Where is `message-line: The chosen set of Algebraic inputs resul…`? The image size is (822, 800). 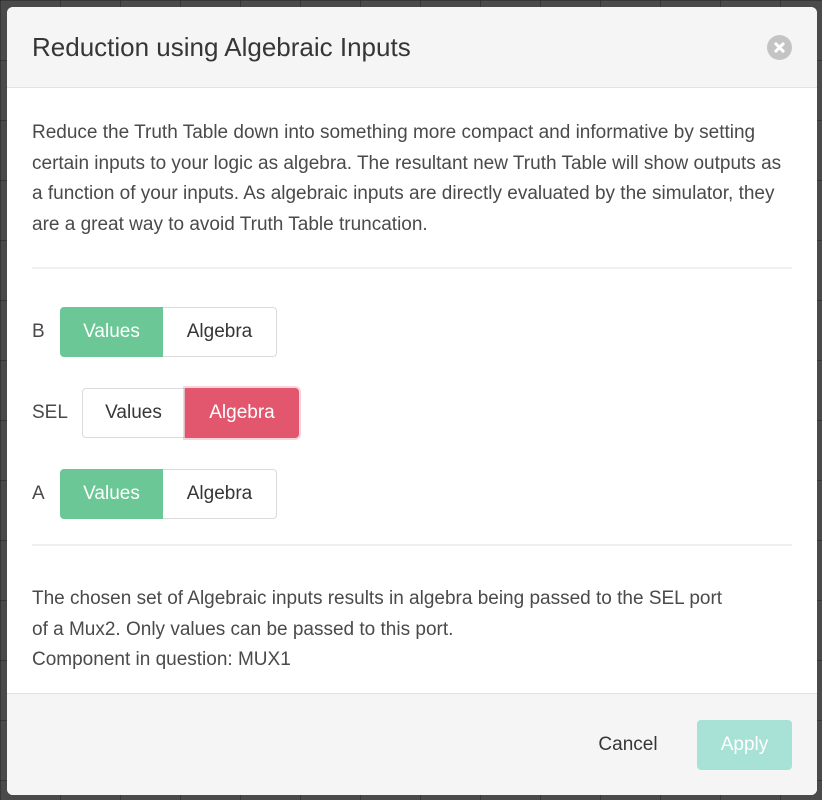 message-line: The chosen set of Algebraic inputs resul… is located at coordinates (377, 598).